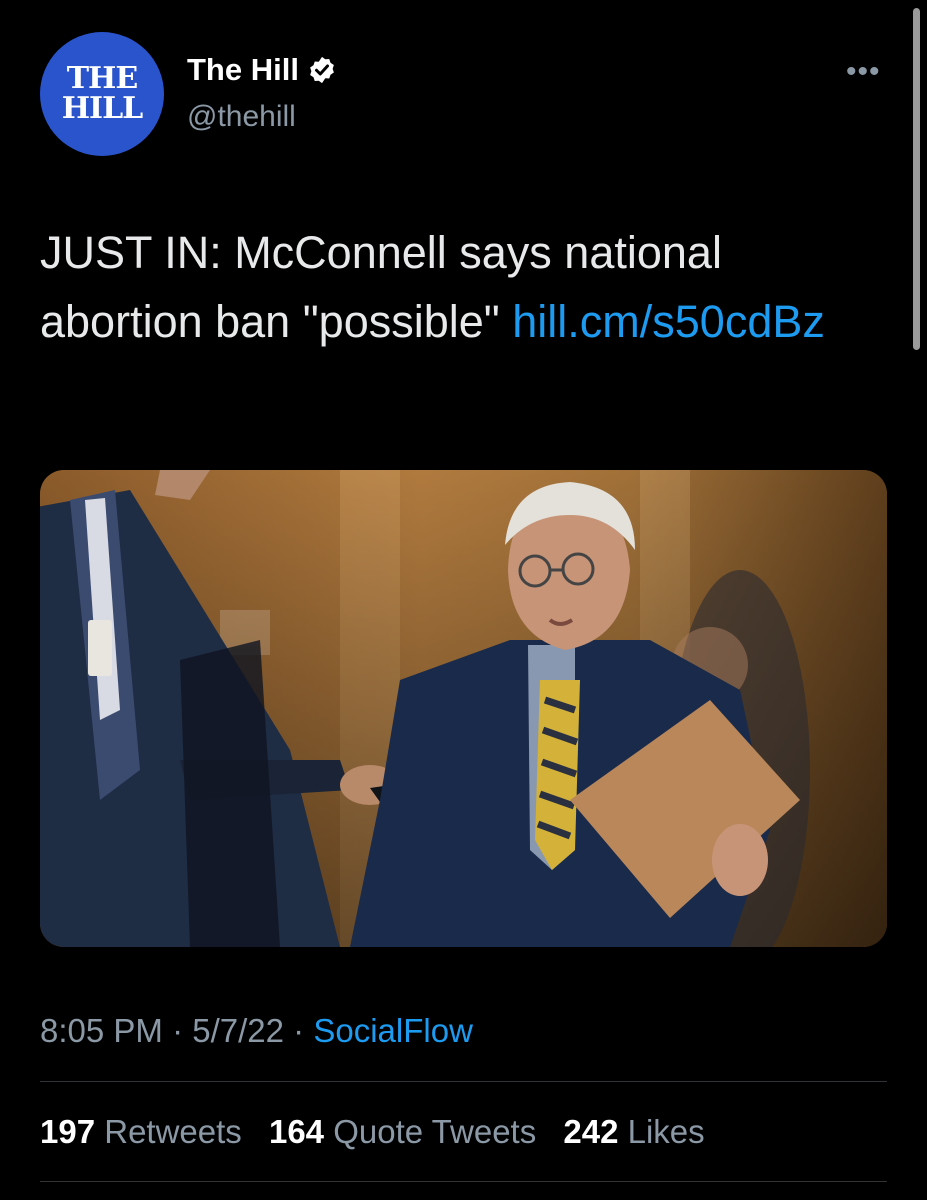 This screenshot has width=927, height=1200. What do you see at coordinates (243, 70) in the screenshot?
I see `display-name: The Hill` at bounding box center [243, 70].